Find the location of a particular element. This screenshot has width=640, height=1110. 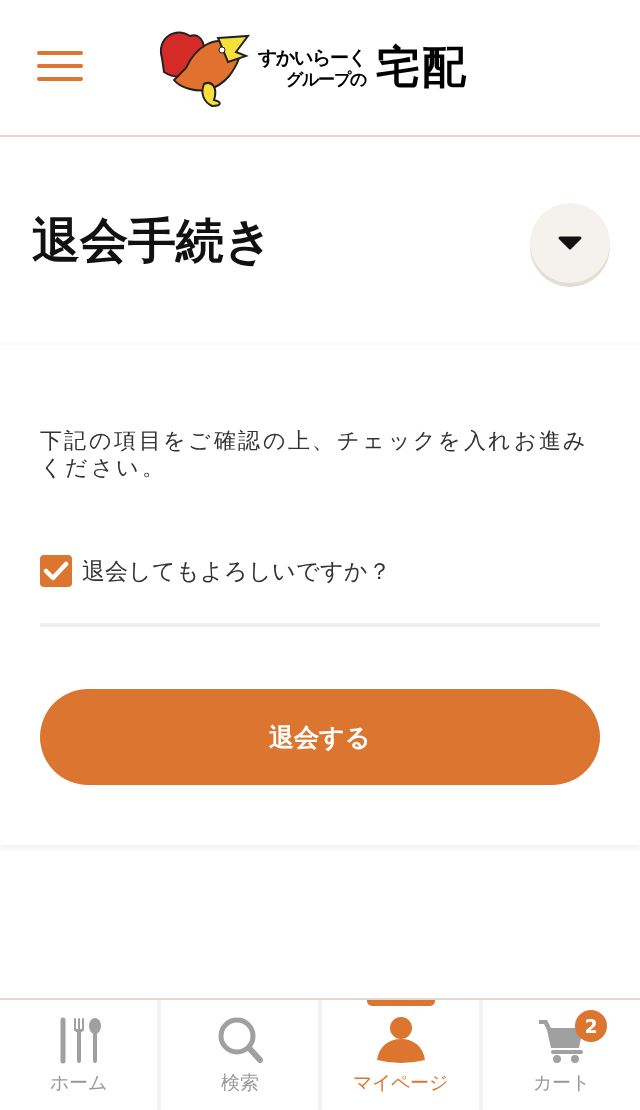

menu-button is located at coordinates (60, 66).